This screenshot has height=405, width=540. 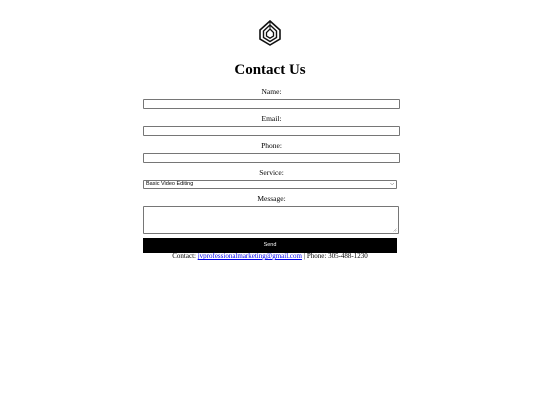 What do you see at coordinates (270, 70) in the screenshot?
I see `page-title: Contact Us` at bounding box center [270, 70].